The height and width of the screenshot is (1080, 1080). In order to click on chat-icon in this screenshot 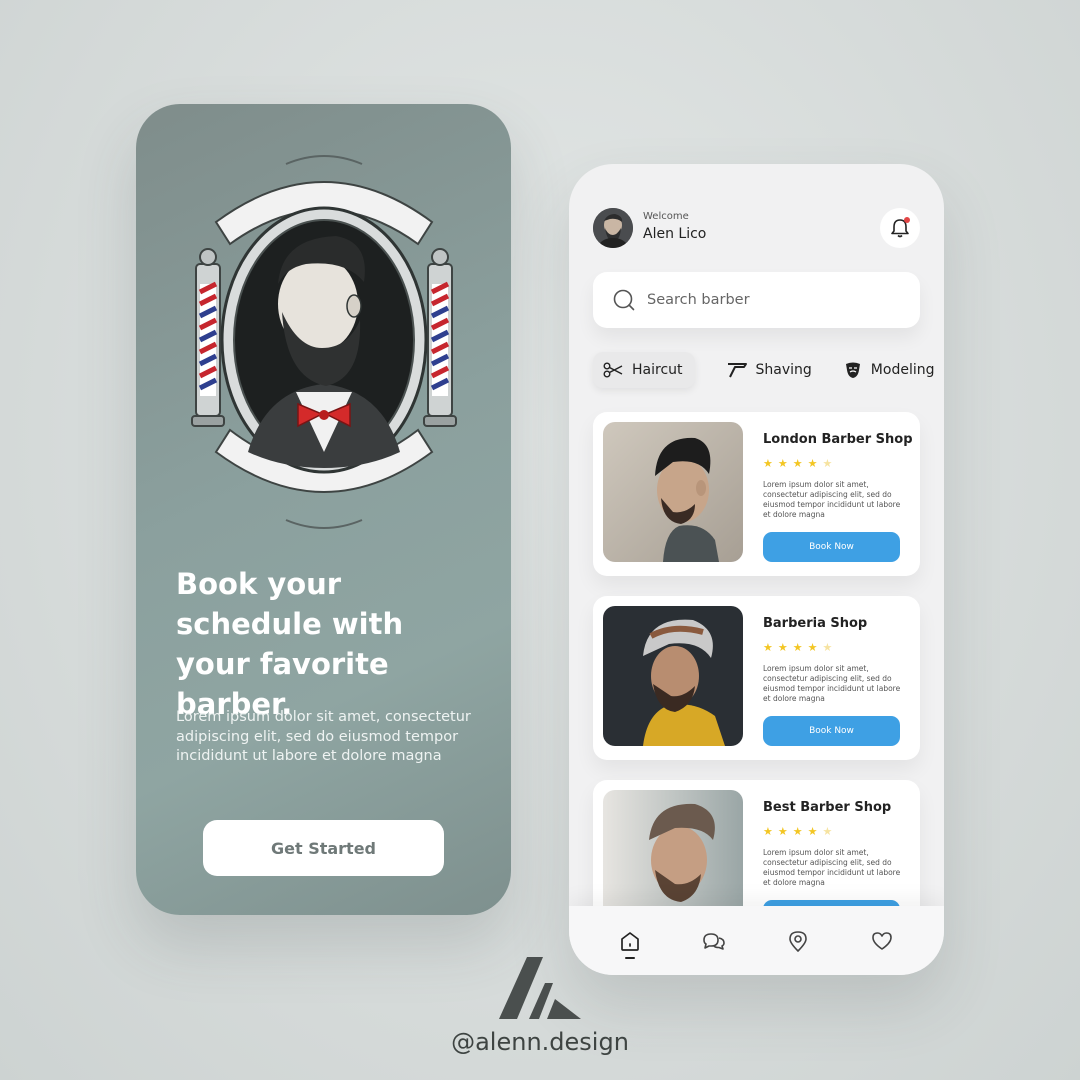, I will do `click(714, 941)`.